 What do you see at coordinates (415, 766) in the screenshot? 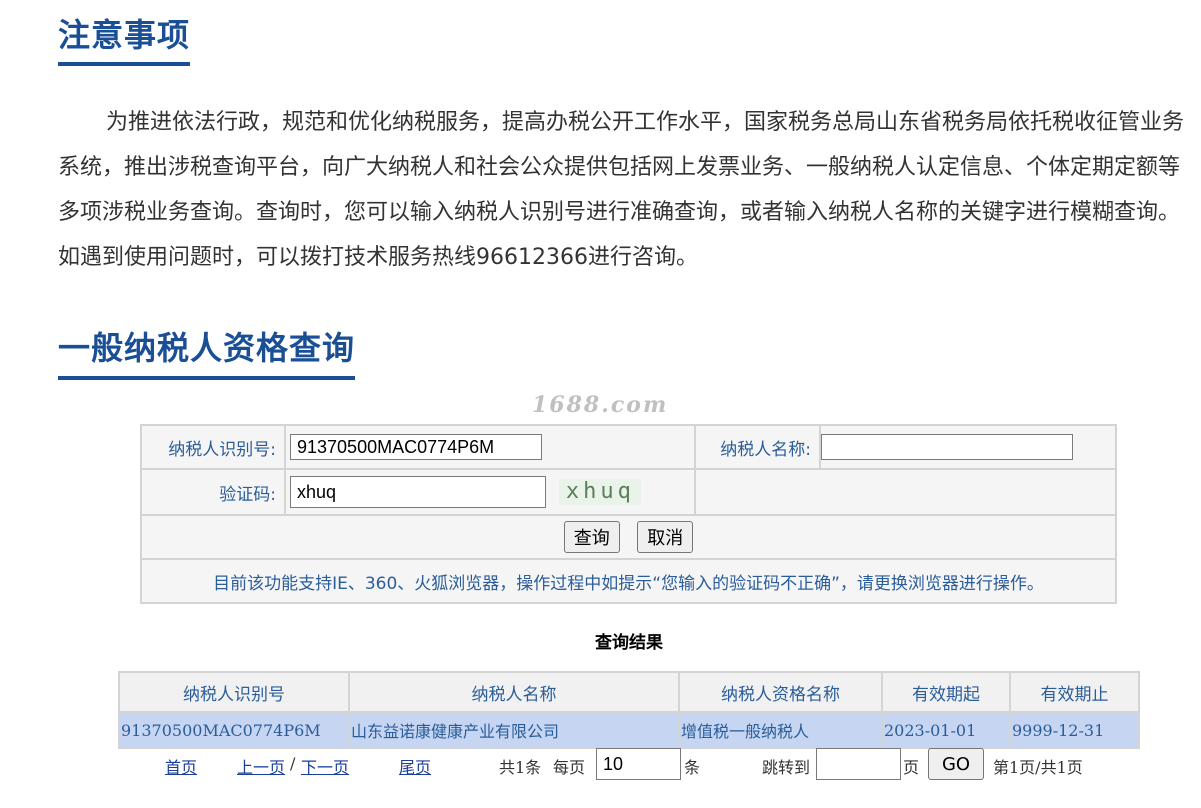
I see `last-page-link: 尾页` at bounding box center [415, 766].